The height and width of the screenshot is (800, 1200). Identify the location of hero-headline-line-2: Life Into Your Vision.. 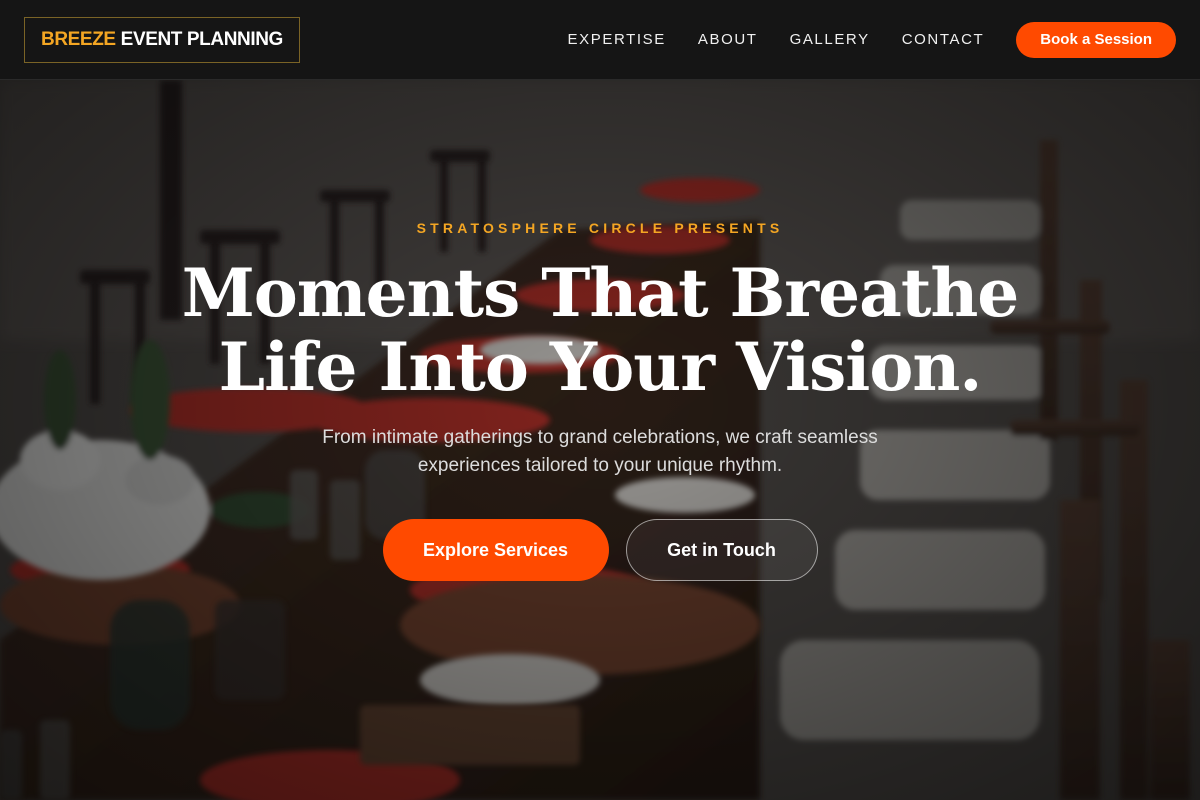
(600, 367).